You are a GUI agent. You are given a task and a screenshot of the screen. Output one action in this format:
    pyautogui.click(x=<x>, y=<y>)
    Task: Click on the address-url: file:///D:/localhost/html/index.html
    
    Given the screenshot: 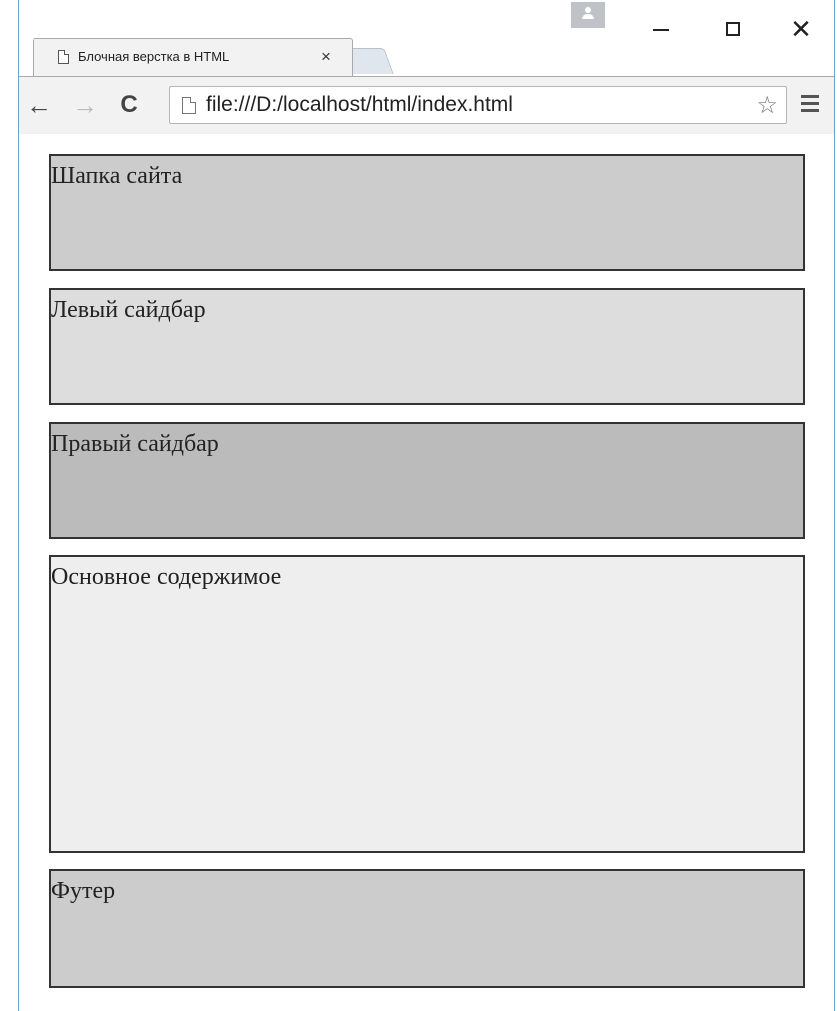 What is the action you would take?
    pyautogui.click(x=359, y=105)
    